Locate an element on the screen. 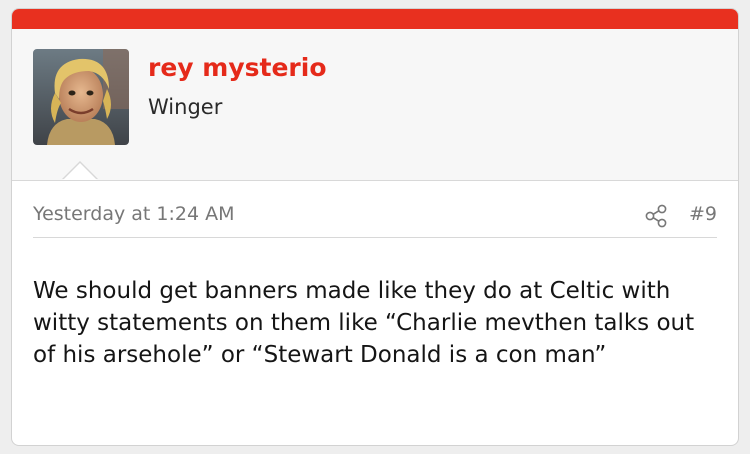 This screenshot has width=750, height=454. post-meta-bar: Yesterday at 1:24 AM #9 is located at coordinates (375, 217).